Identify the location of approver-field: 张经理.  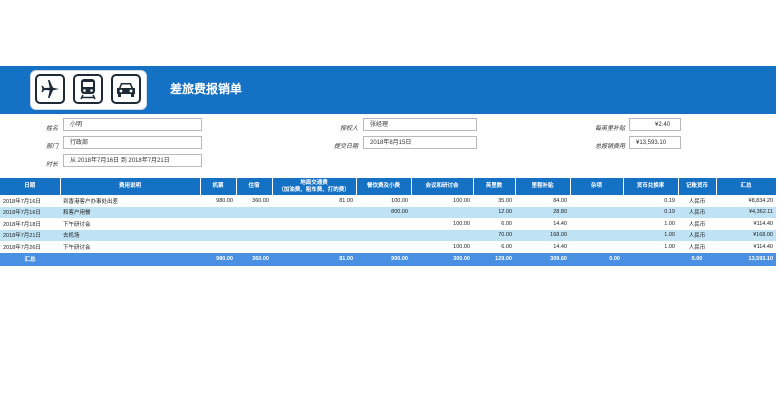
(420, 124).